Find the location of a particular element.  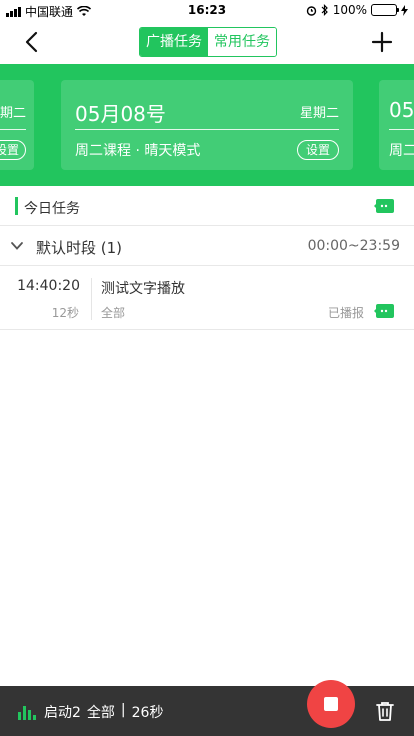

card-description: 周二课程 · 晴天模式 is located at coordinates (138, 151).